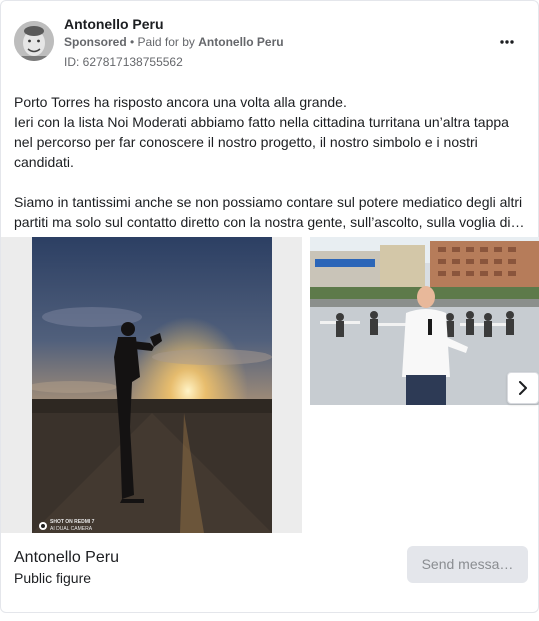 The image size is (539, 621). I want to click on carousel-slide-speaker, so click(424, 321).